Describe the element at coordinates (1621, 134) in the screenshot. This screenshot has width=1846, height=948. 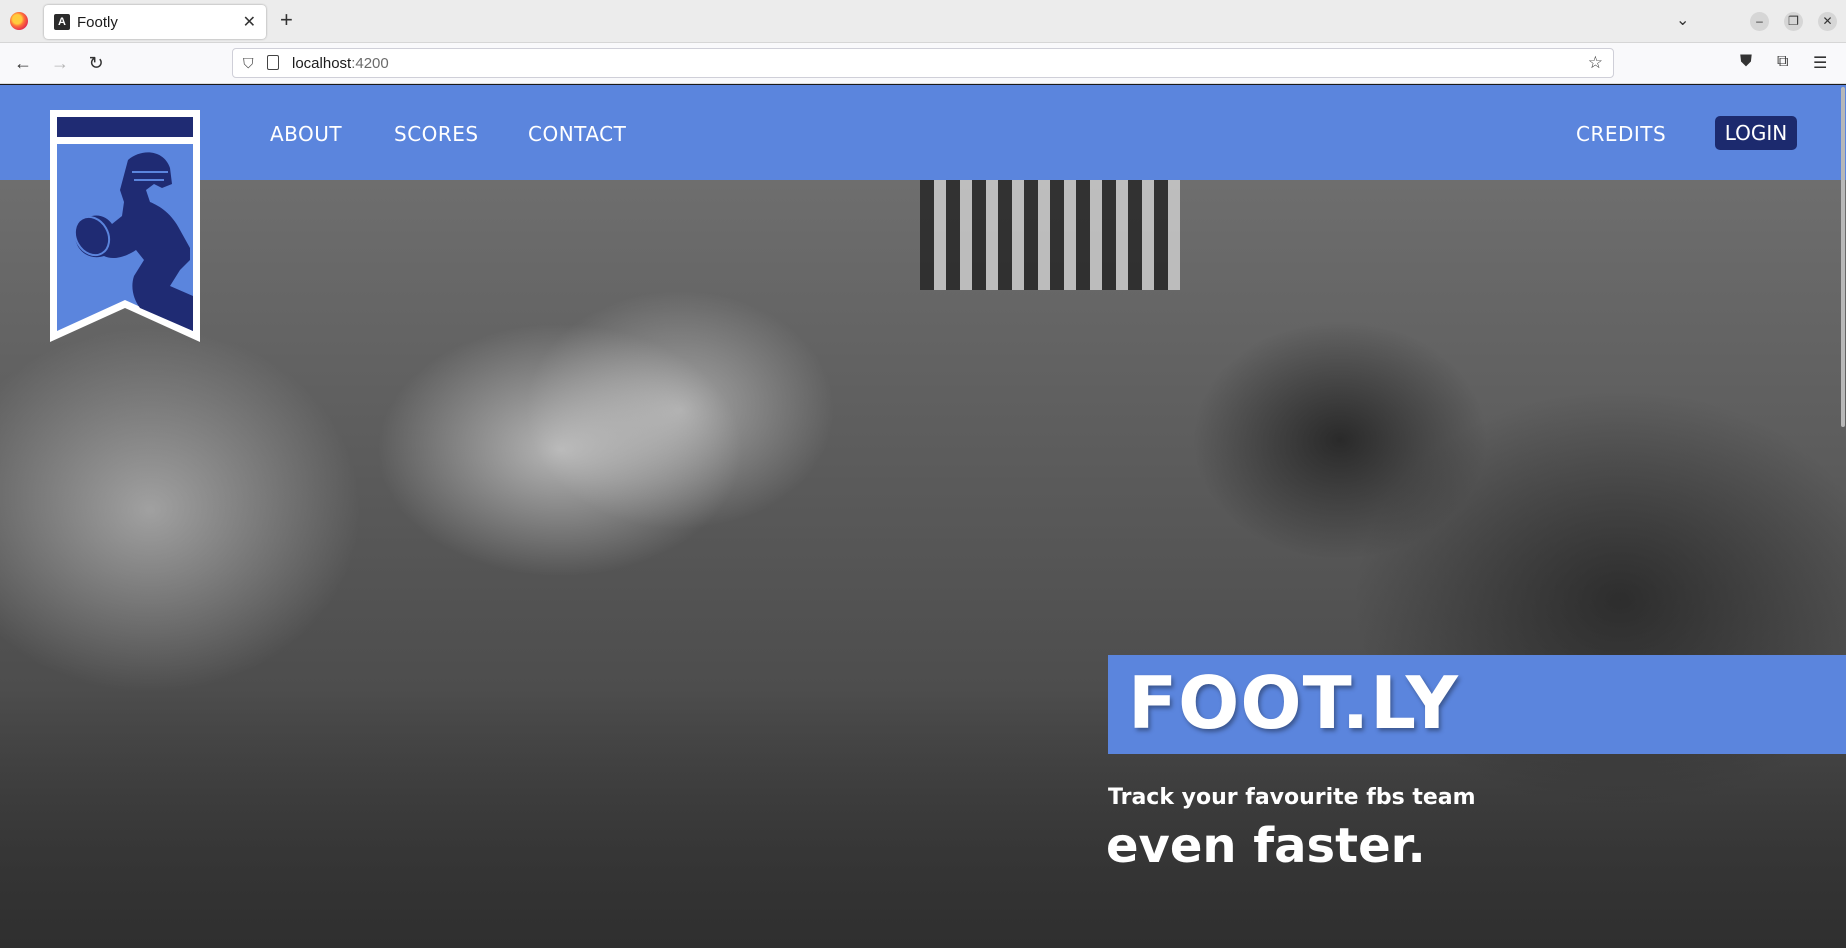
I see `nav-credits: CREDITS` at that location.